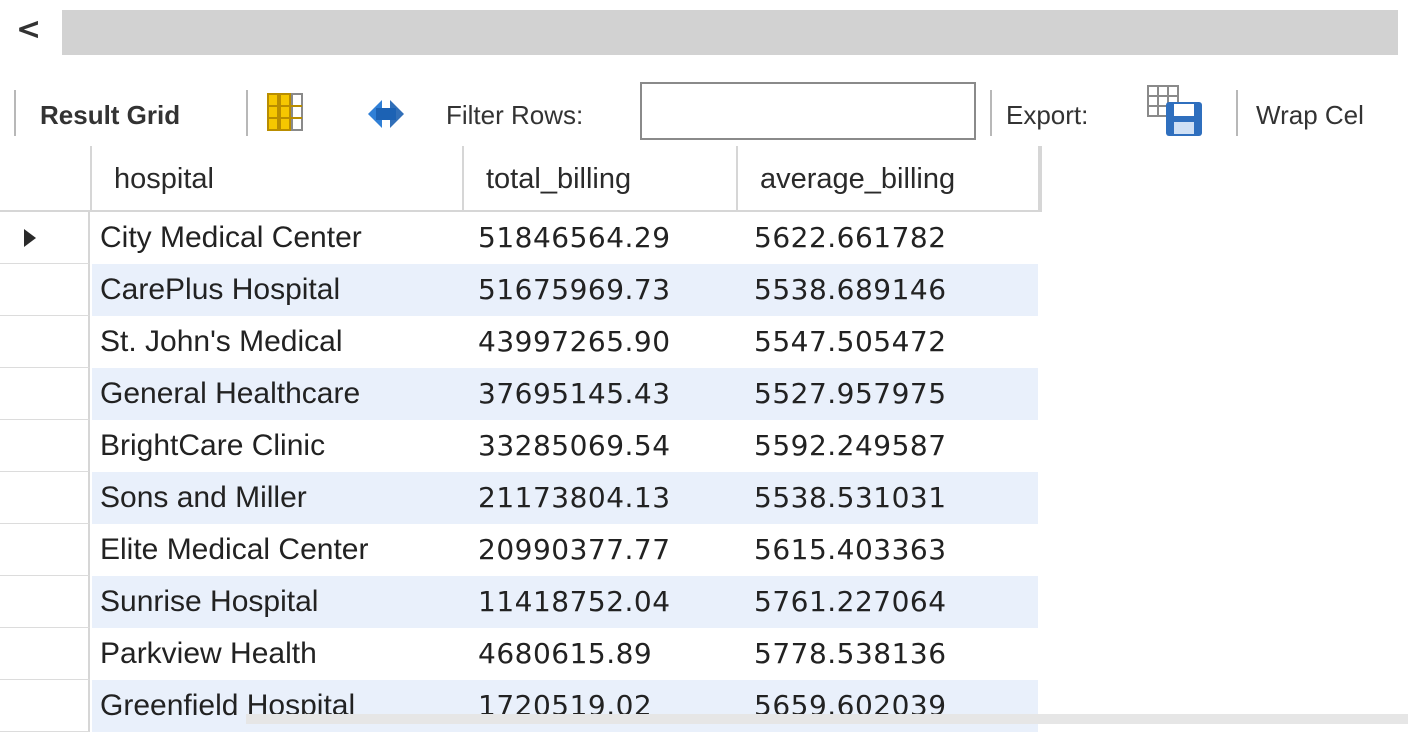 This screenshot has height=732, width=1408. I want to click on current-row-arrow-icon, so click(30, 238).